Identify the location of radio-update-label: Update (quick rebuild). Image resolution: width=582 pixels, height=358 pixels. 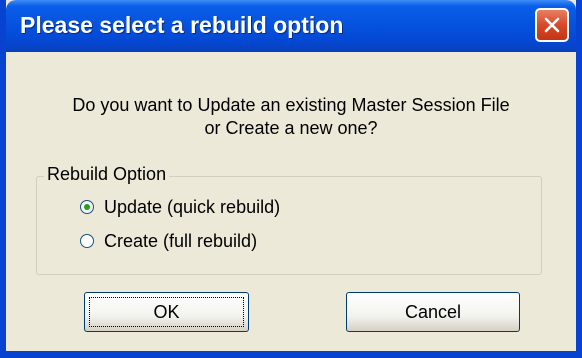
(192, 206).